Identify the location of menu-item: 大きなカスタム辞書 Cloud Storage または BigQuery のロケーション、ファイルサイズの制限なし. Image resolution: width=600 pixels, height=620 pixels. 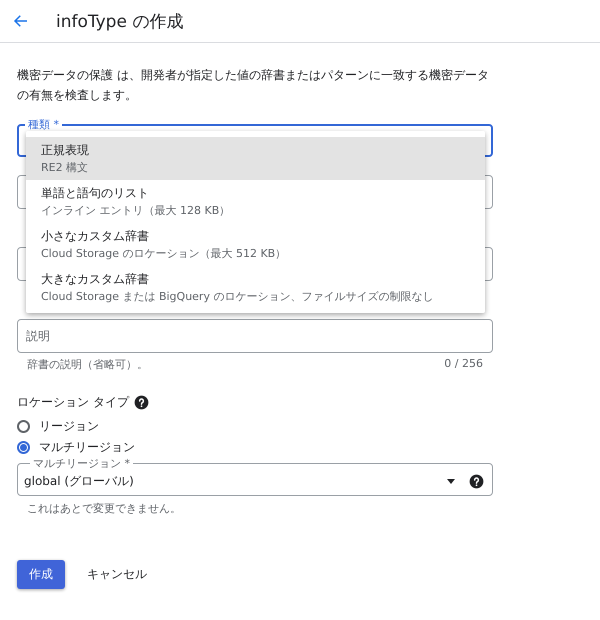
(255, 287).